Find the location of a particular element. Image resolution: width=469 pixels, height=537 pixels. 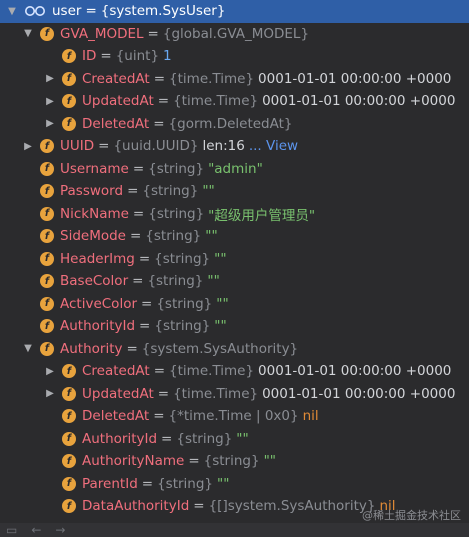

field-value: len:16 is located at coordinates (223, 146).